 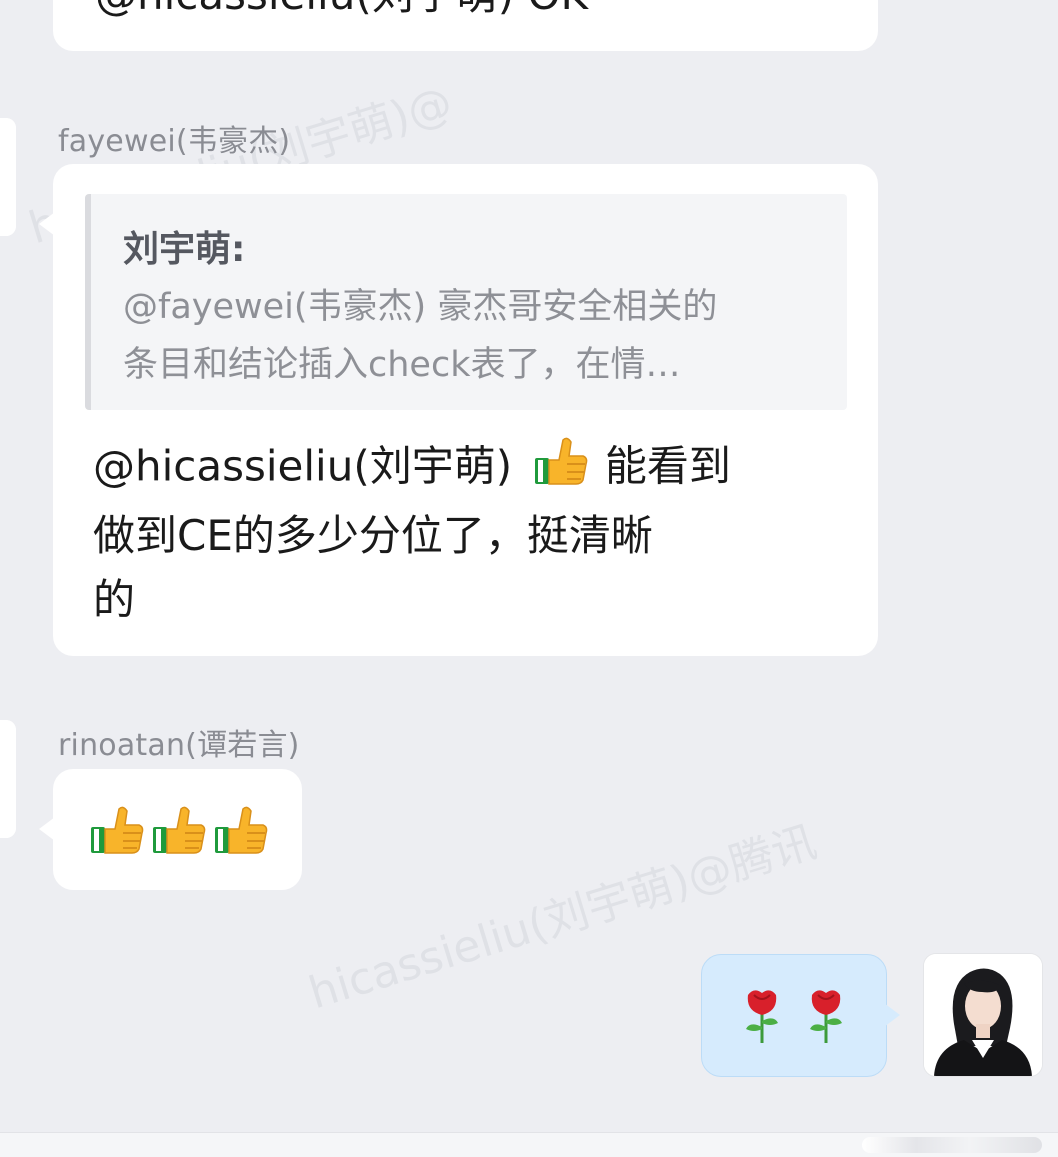 What do you see at coordinates (420, 307) in the screenshot?
I see `quote-text-line: @fayewei(韦豪杰) 豪杰哥安全相关的` at bounding box center [420, 307].